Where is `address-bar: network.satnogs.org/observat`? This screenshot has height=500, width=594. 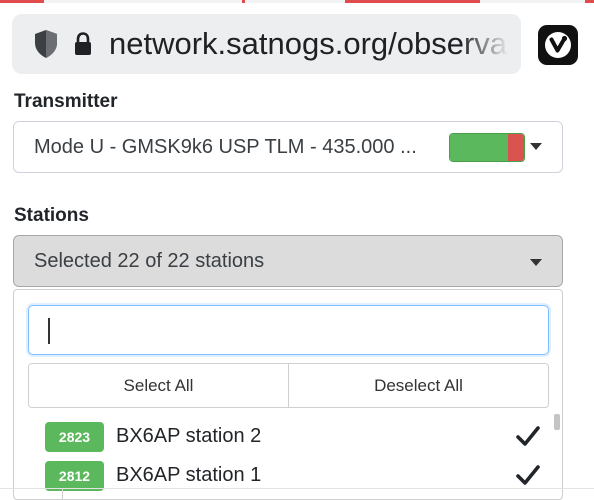
address-bar: network.satnogs.org/observat is located at coordinates (266, 44).